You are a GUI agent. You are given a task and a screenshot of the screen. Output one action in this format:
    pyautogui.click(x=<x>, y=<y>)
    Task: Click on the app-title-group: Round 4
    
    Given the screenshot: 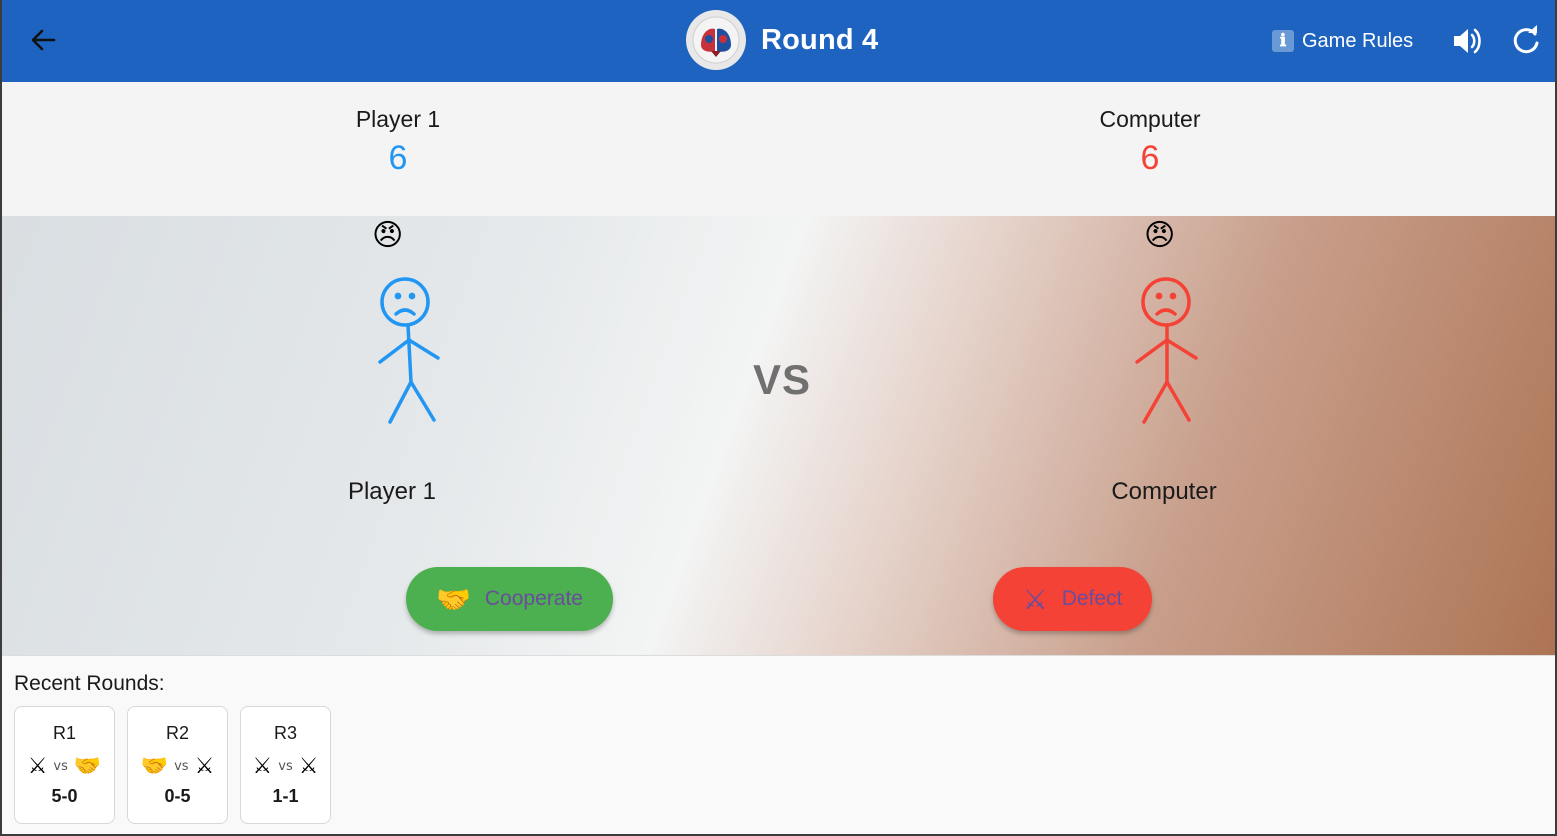 What is the action you would take?
    pyautogui.click(x=782, y=40)
    